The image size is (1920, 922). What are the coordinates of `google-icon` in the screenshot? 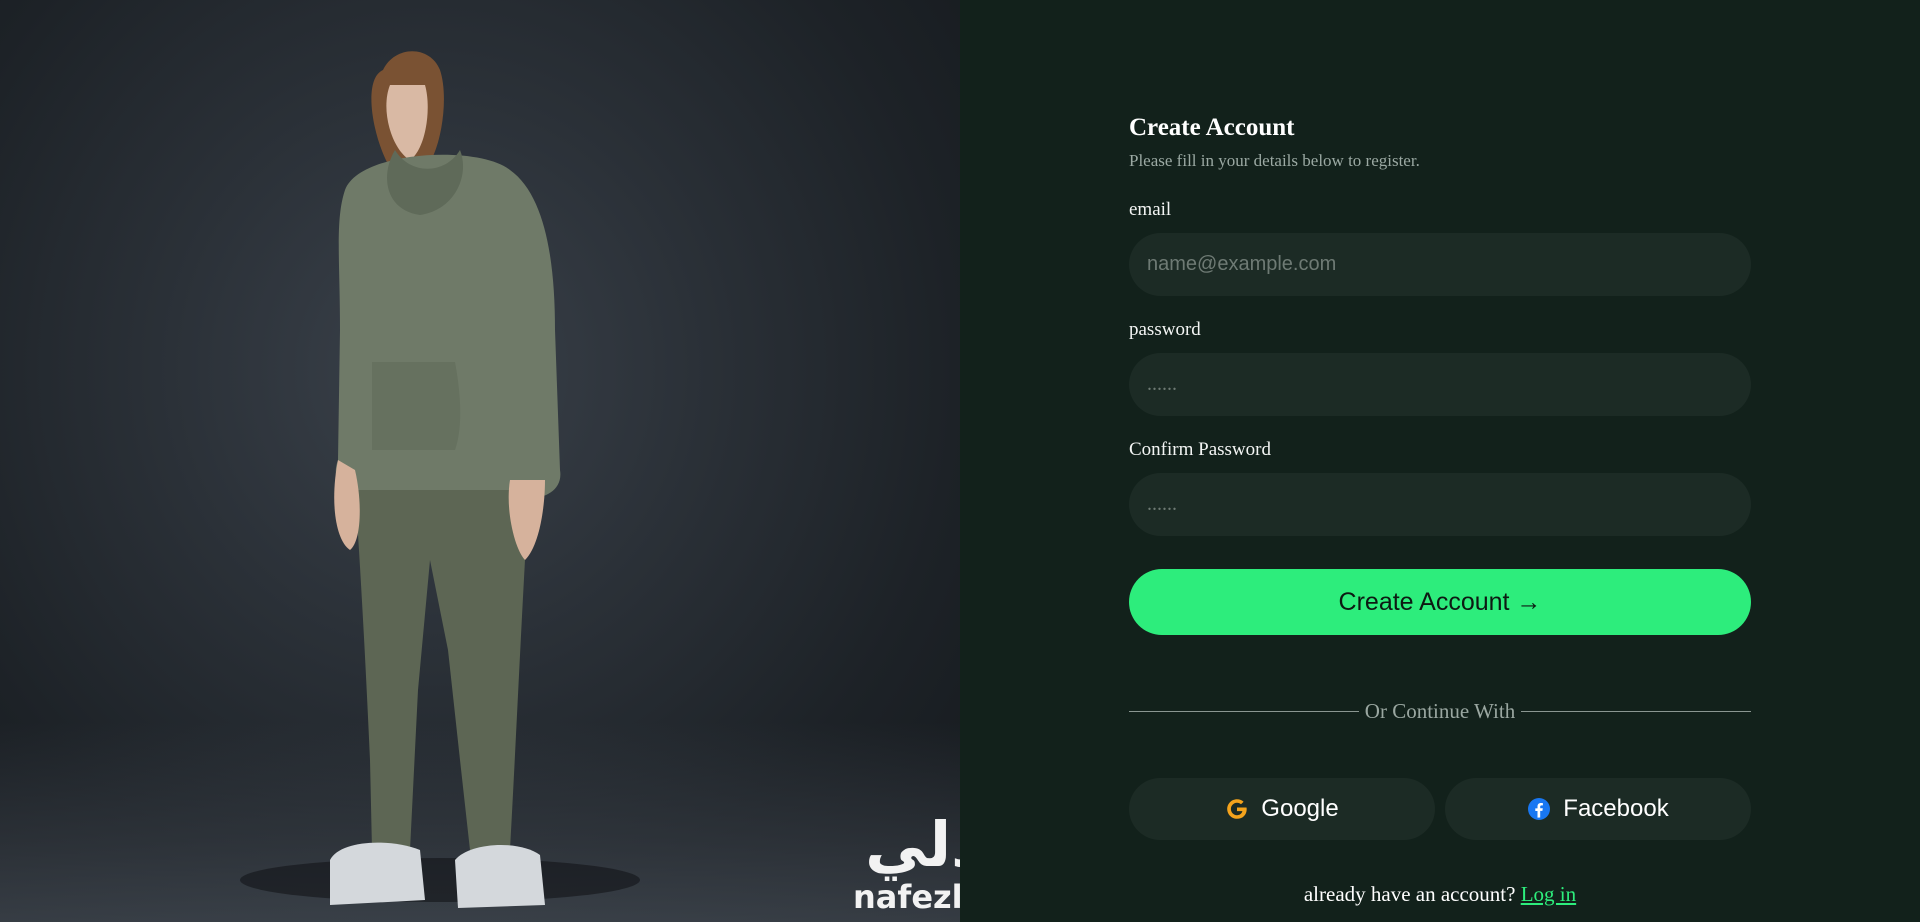 It's located at (1237, 809).